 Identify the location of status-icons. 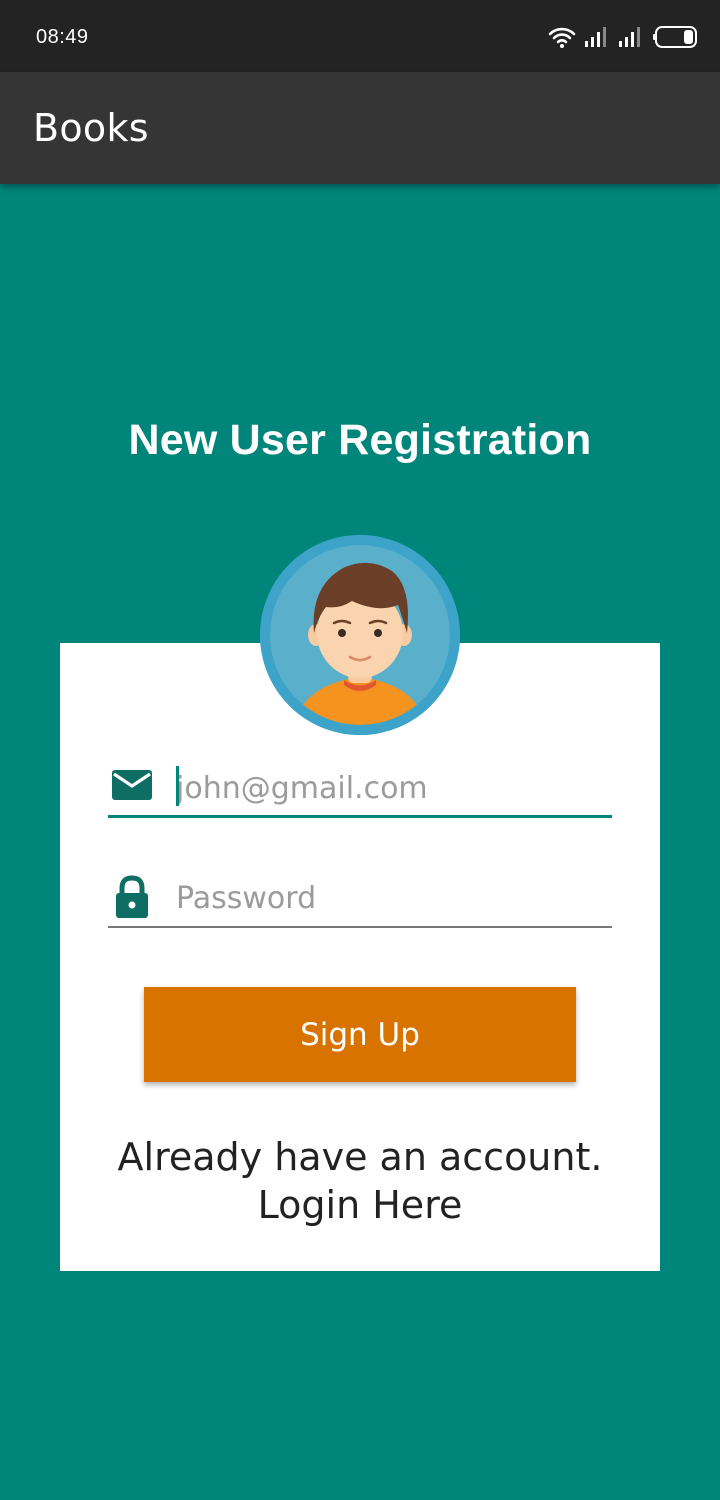
(623, 37).